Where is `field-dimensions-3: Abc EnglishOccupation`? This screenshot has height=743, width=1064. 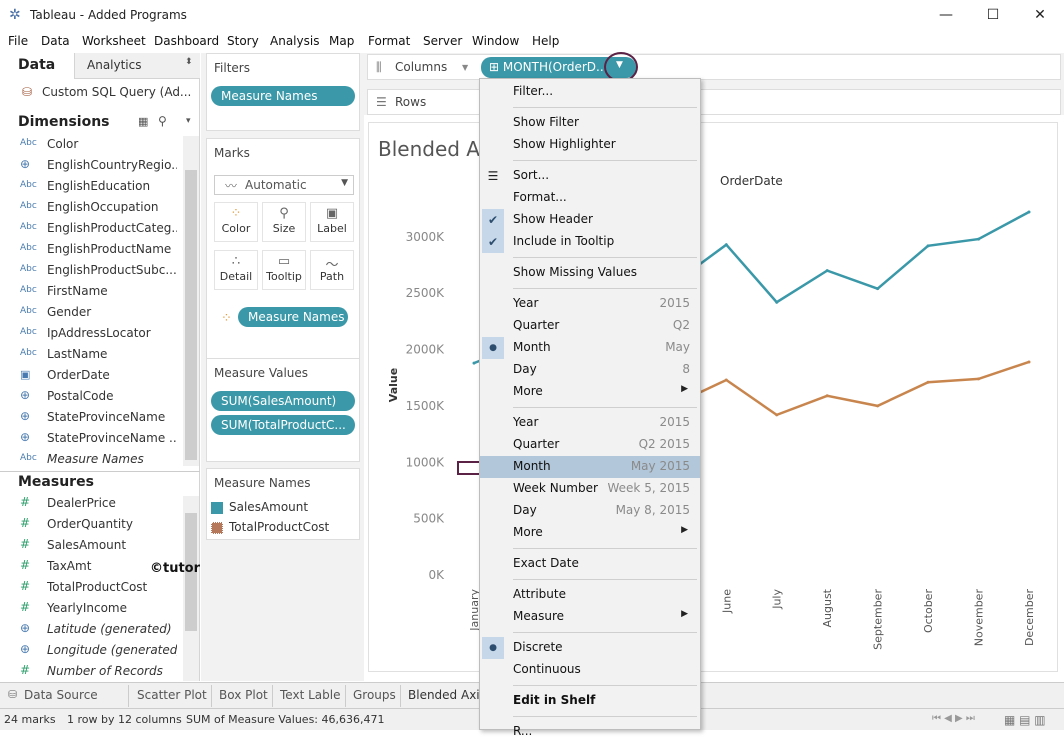 field-dimensions-3: Abc EnglishOccupation is located at coordinates (91, 208).